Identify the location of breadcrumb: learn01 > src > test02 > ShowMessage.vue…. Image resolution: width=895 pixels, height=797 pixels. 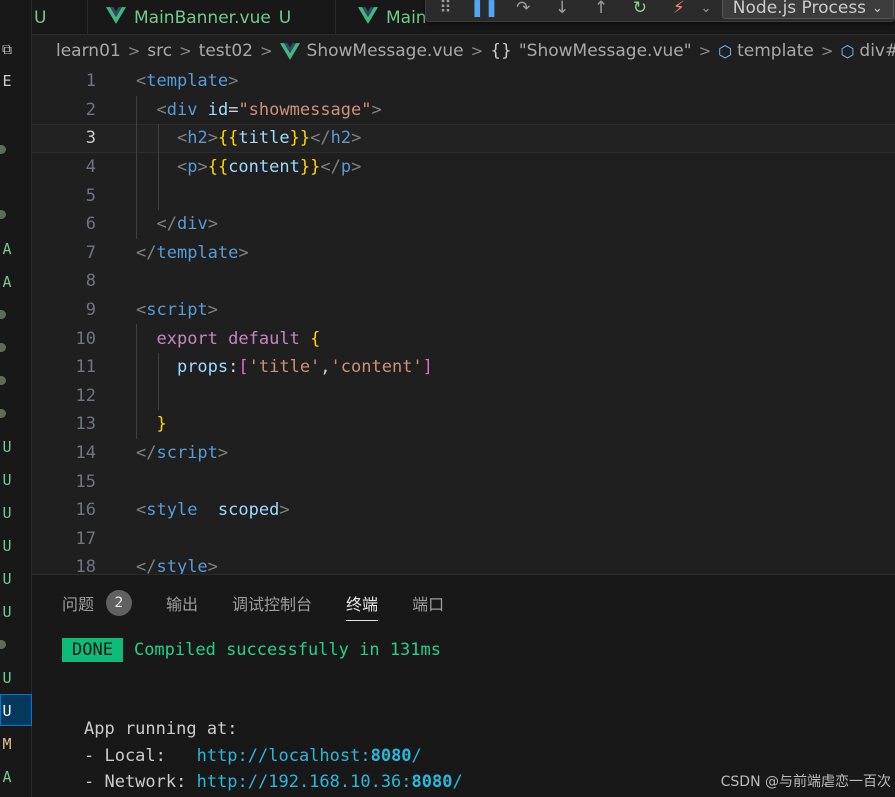
(463, 51).